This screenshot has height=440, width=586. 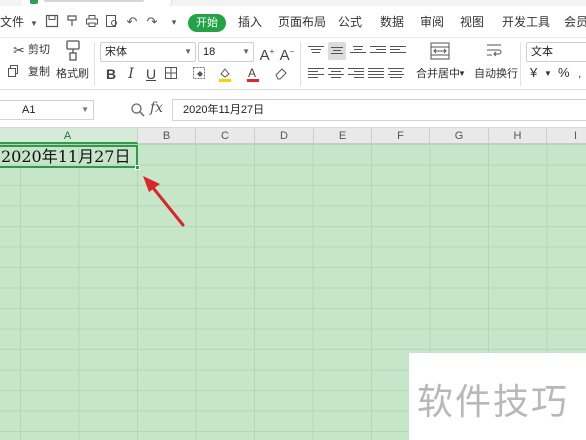 What do you see at coordinates (376, 73) in the screenshot?
I see `justify-icon` at bounding box center [376, 73].